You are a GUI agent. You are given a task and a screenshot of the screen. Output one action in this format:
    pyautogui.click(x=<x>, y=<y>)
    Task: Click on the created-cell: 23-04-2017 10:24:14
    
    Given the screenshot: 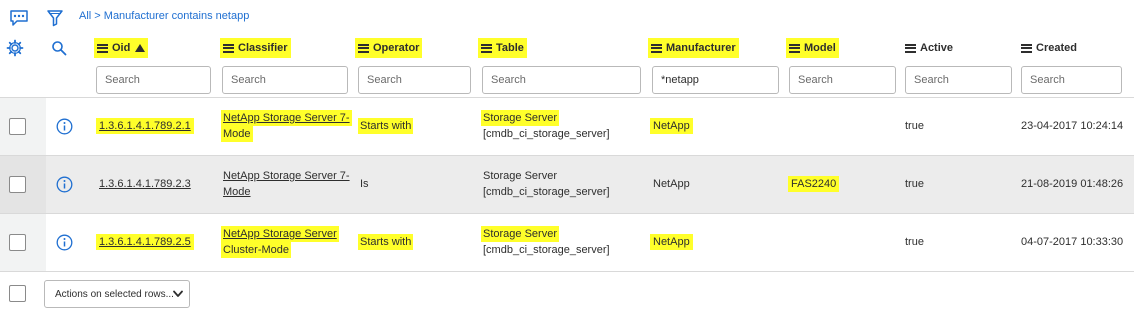 What is the action you would take?
    pyautogui.click(x=1072, y=126)
    